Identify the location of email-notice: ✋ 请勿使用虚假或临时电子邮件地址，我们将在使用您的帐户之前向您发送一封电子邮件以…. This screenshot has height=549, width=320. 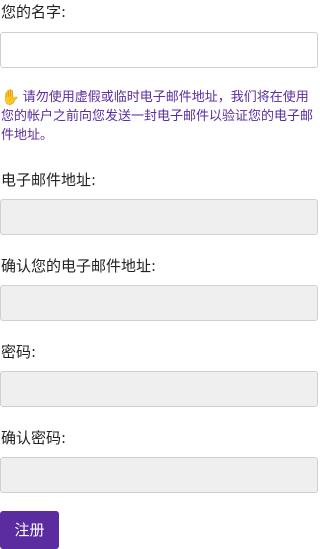
(160, 116).